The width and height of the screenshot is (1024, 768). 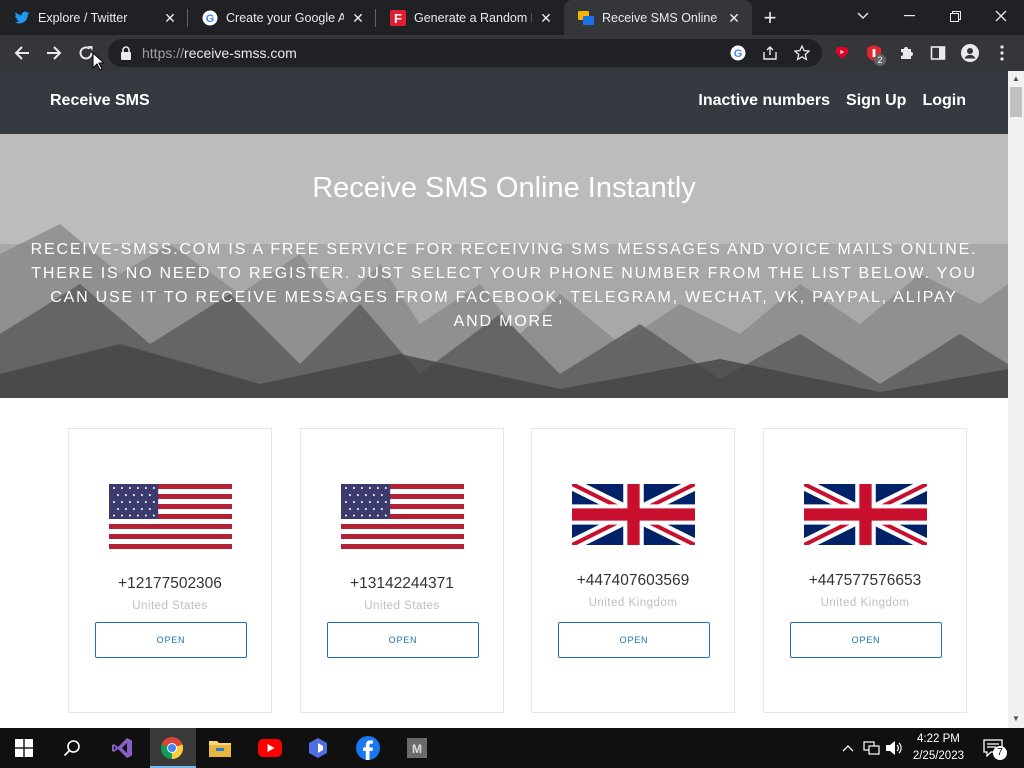 I want to click on receive-sms-icon, so click(x=586, y=18).